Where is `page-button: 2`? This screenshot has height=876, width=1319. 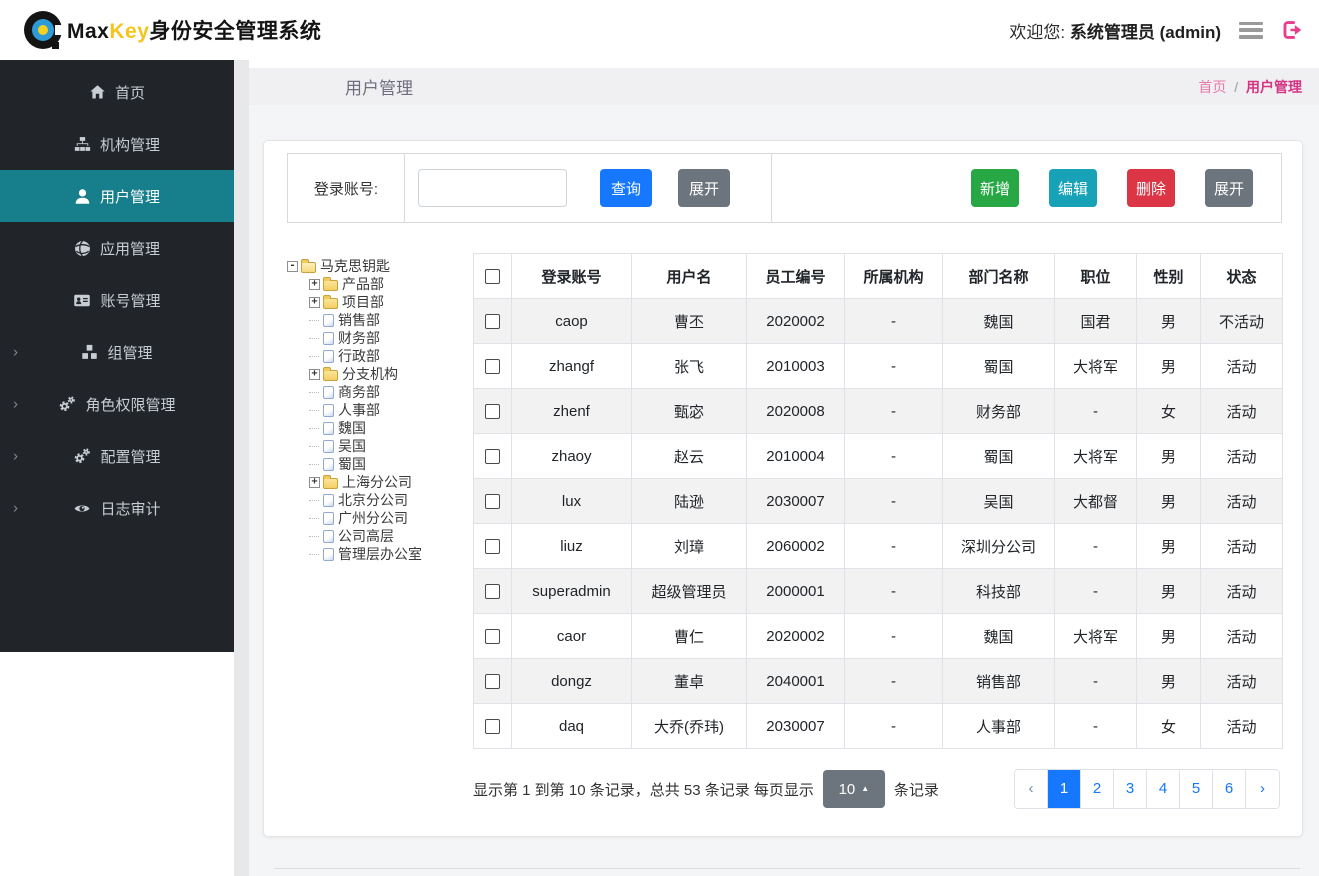 page-button: 2 is located at coordinates (1097, 789).